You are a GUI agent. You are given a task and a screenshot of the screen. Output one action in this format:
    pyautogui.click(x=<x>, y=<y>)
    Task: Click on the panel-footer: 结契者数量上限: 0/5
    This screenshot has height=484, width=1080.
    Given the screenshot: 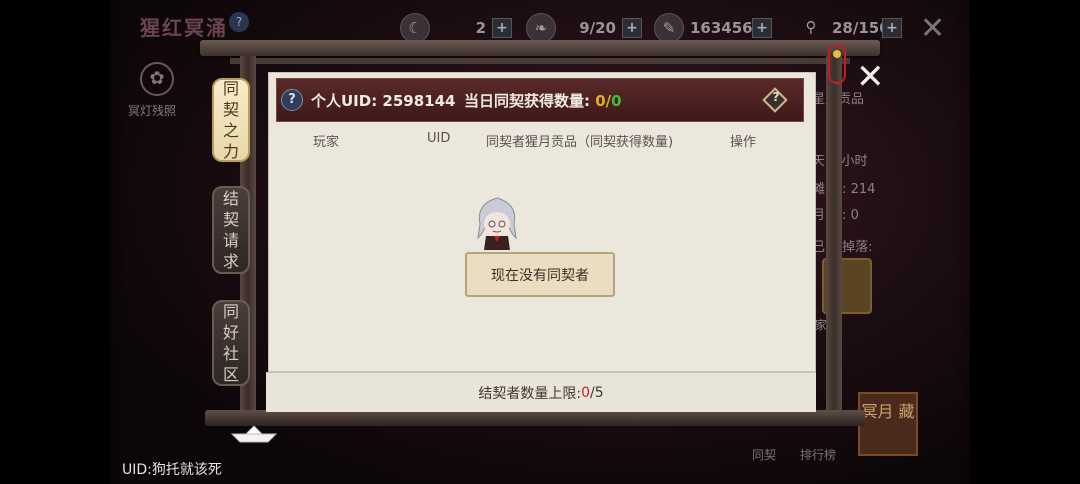 What is the action you would take?
    pyautogui.click(x=541, y=392)
    